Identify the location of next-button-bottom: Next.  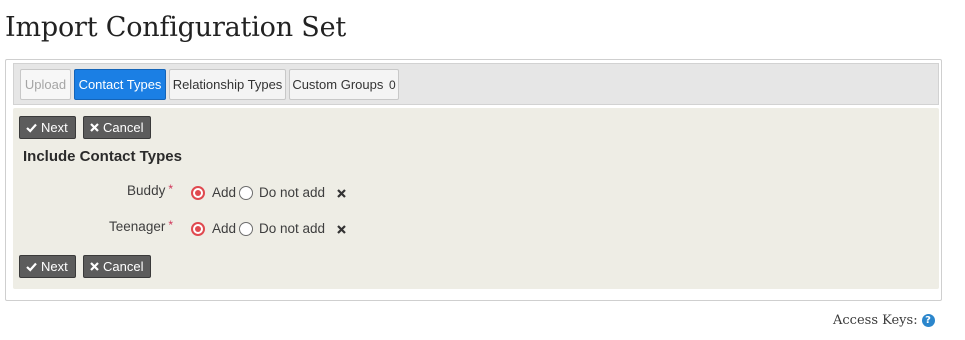
(47, 266).